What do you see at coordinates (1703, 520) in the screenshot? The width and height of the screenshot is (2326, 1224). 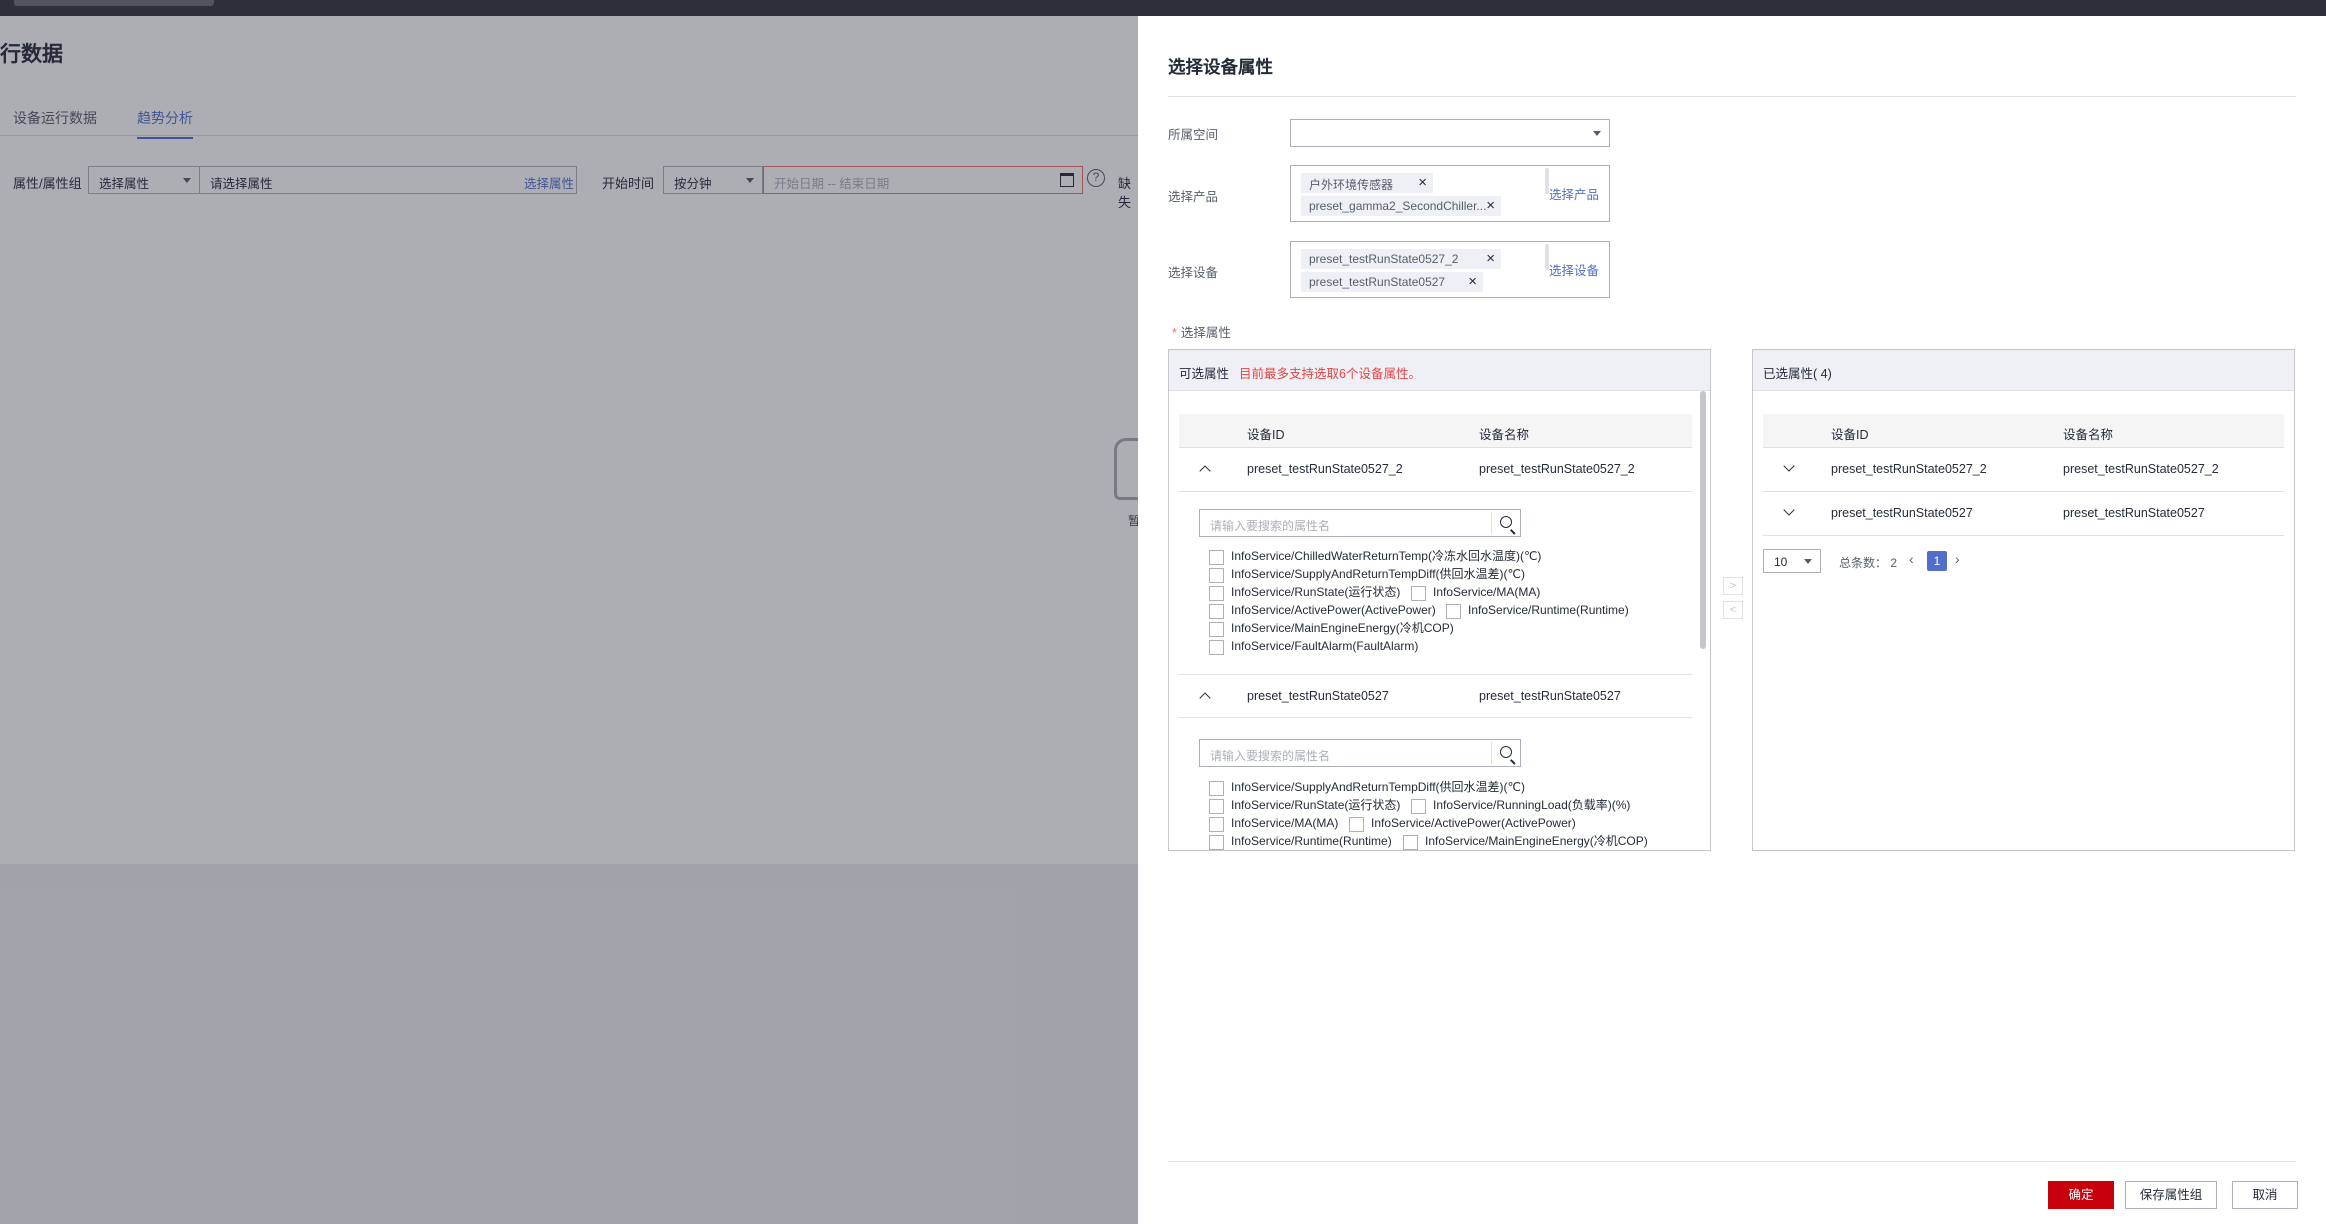 I see `scrollbar` at bounding box center [1703, 520].